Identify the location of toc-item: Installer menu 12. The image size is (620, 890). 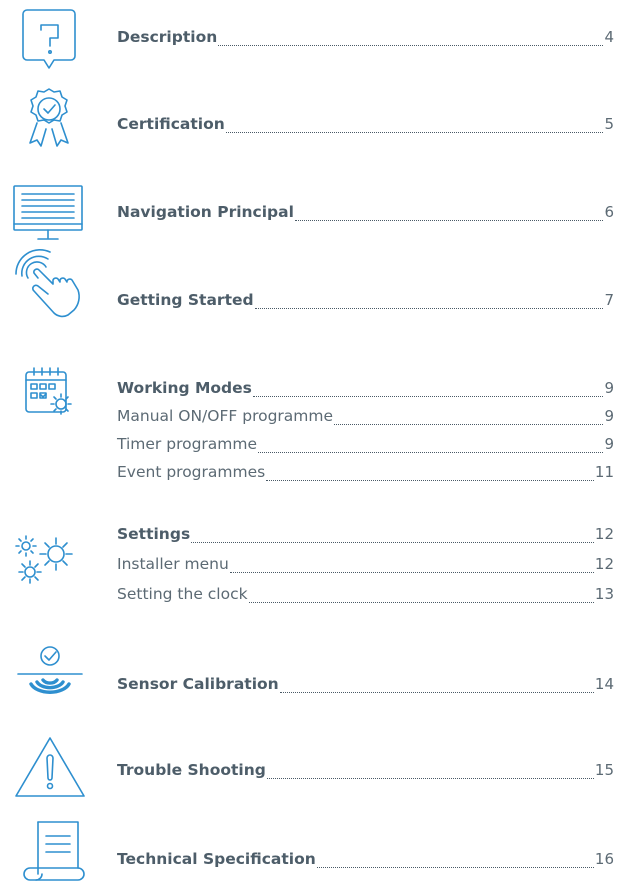
(365, 567).